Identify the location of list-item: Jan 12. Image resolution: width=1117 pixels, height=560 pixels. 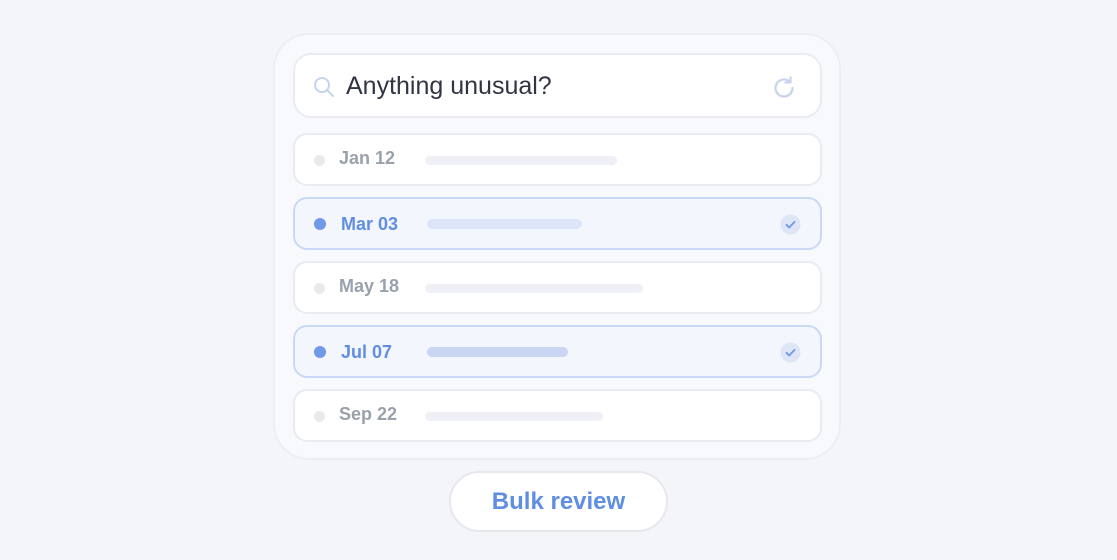
(557, 159).